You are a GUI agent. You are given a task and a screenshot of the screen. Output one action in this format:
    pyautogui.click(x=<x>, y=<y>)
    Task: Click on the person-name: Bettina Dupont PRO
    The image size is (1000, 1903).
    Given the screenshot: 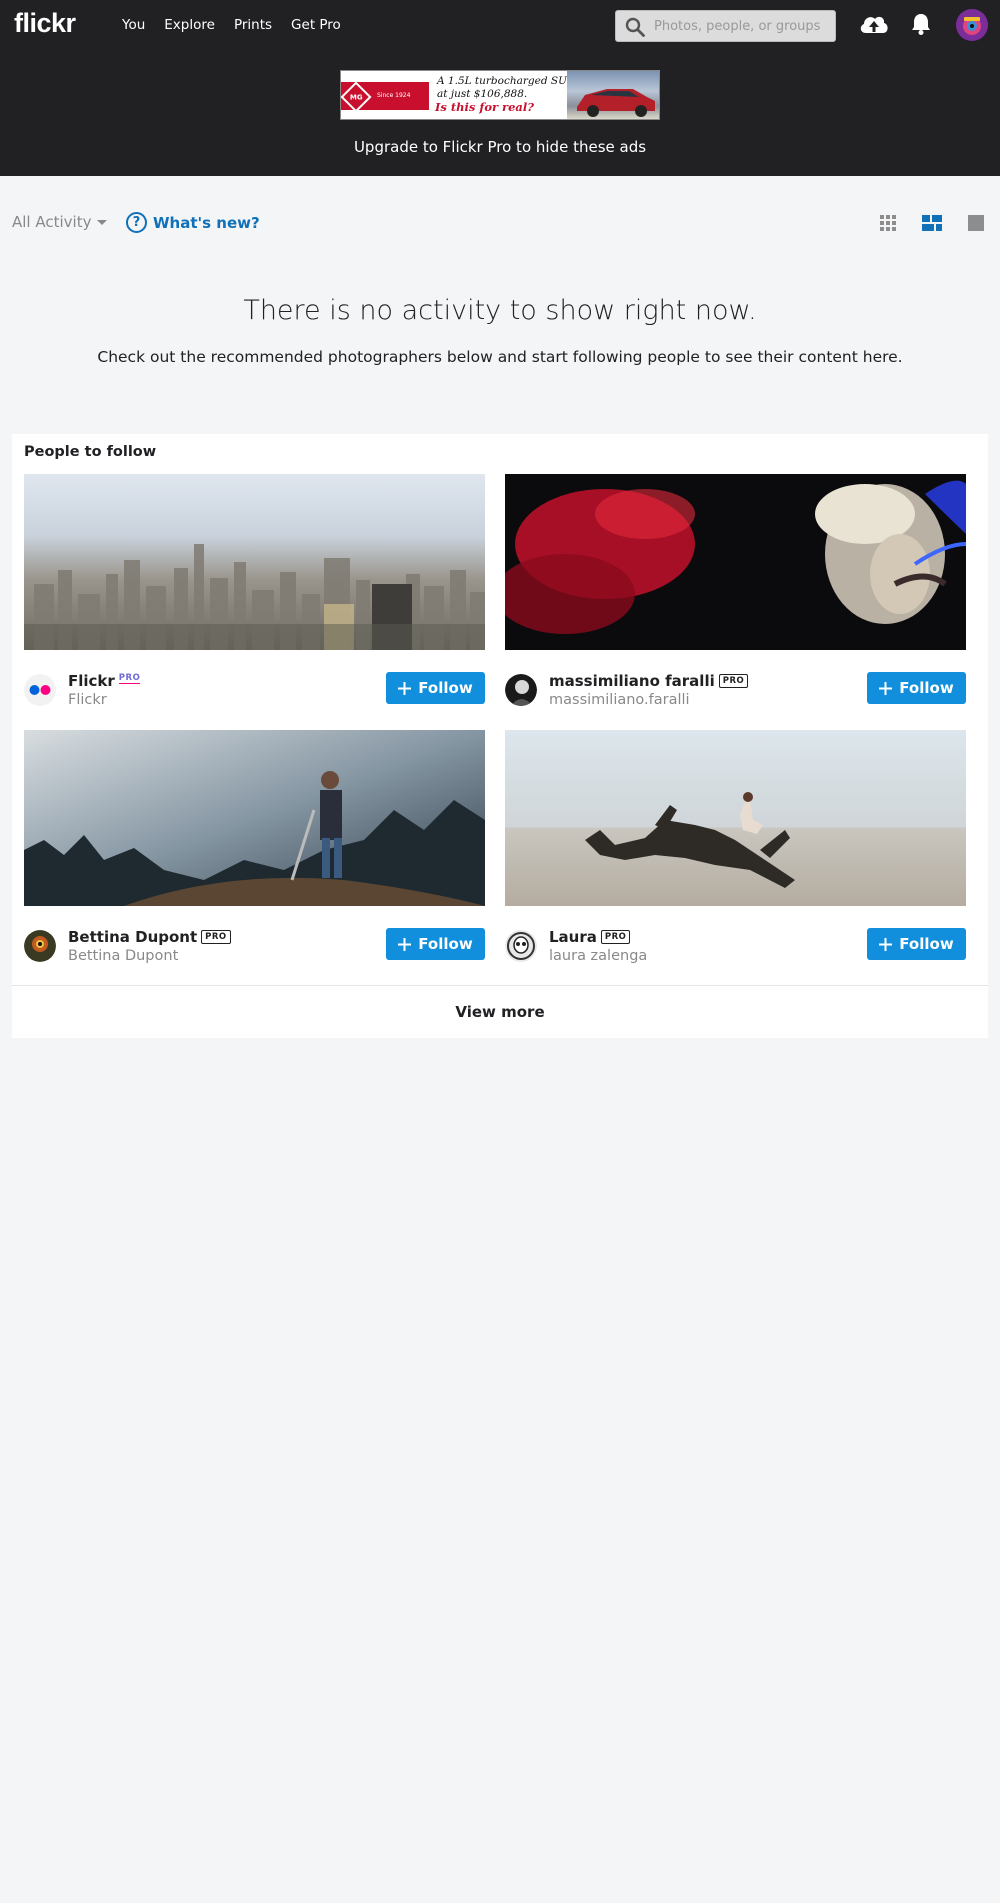 What is the action you would take?
    pyautogui.click(x=149, y=937)
    